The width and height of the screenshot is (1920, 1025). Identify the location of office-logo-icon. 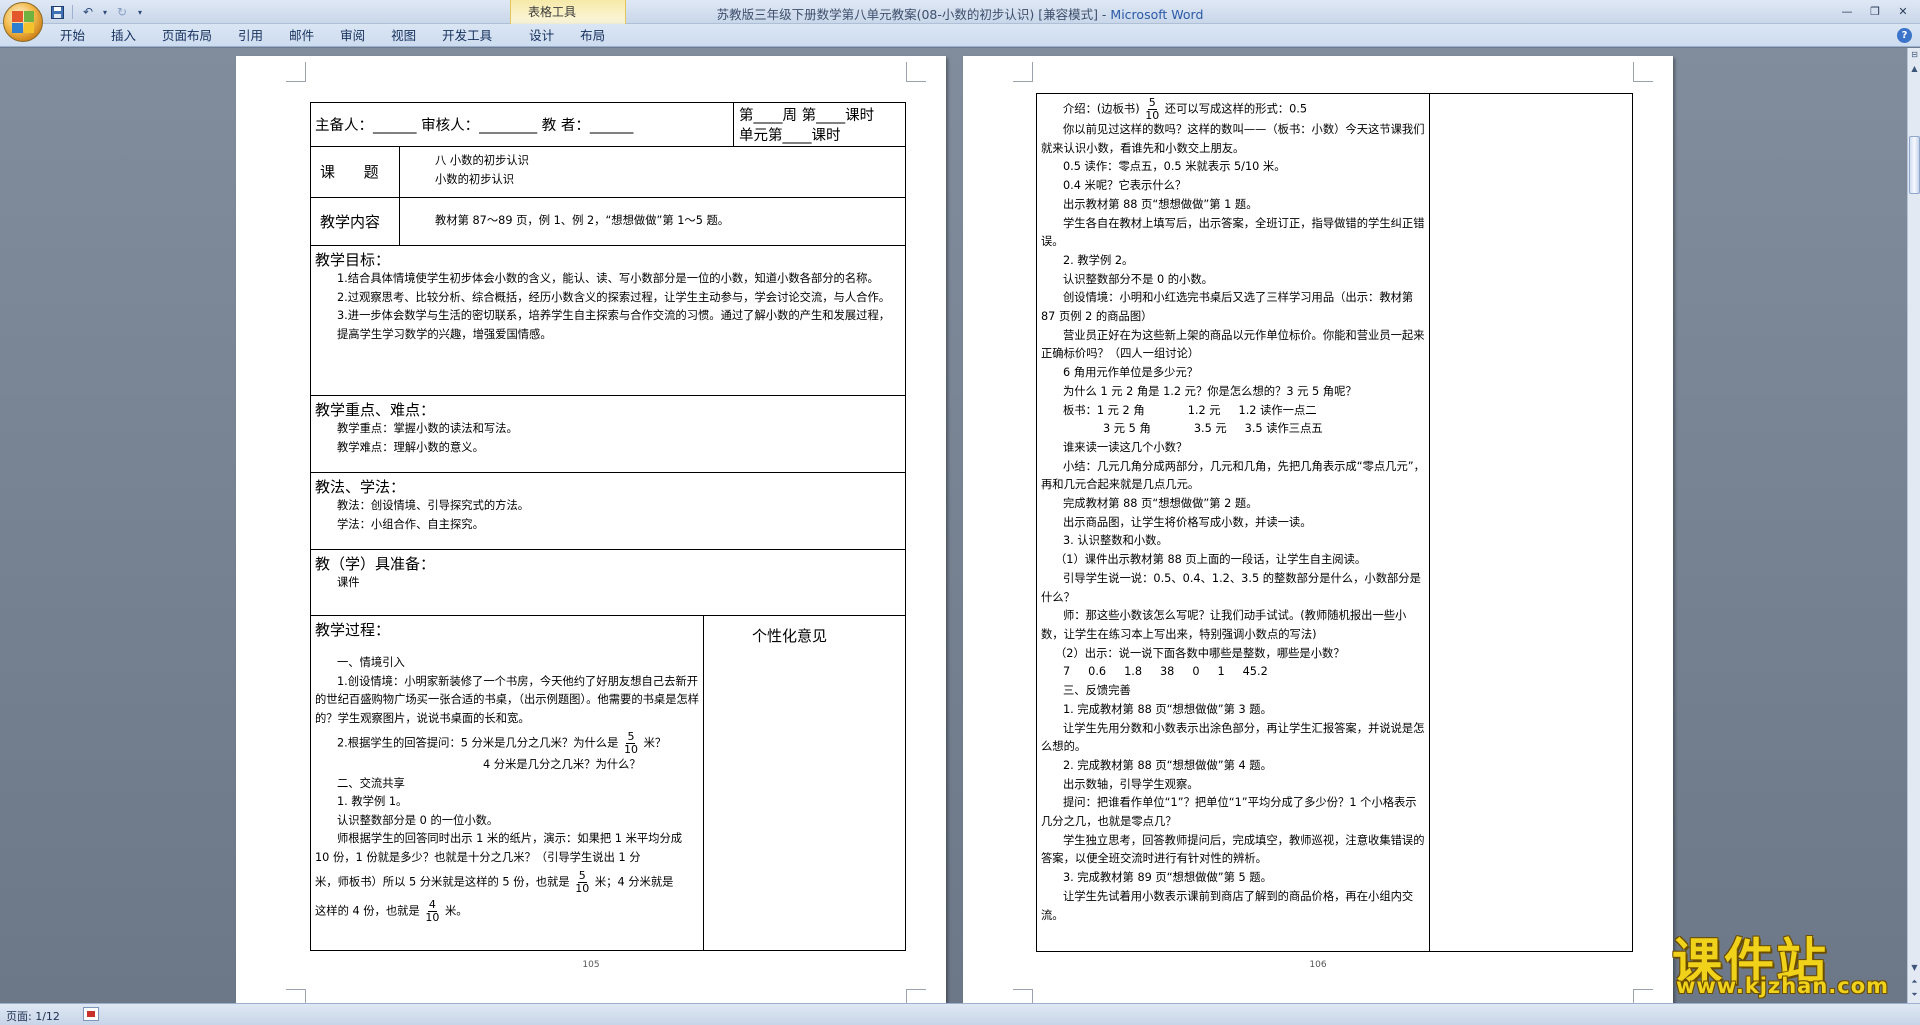
(23, 22).